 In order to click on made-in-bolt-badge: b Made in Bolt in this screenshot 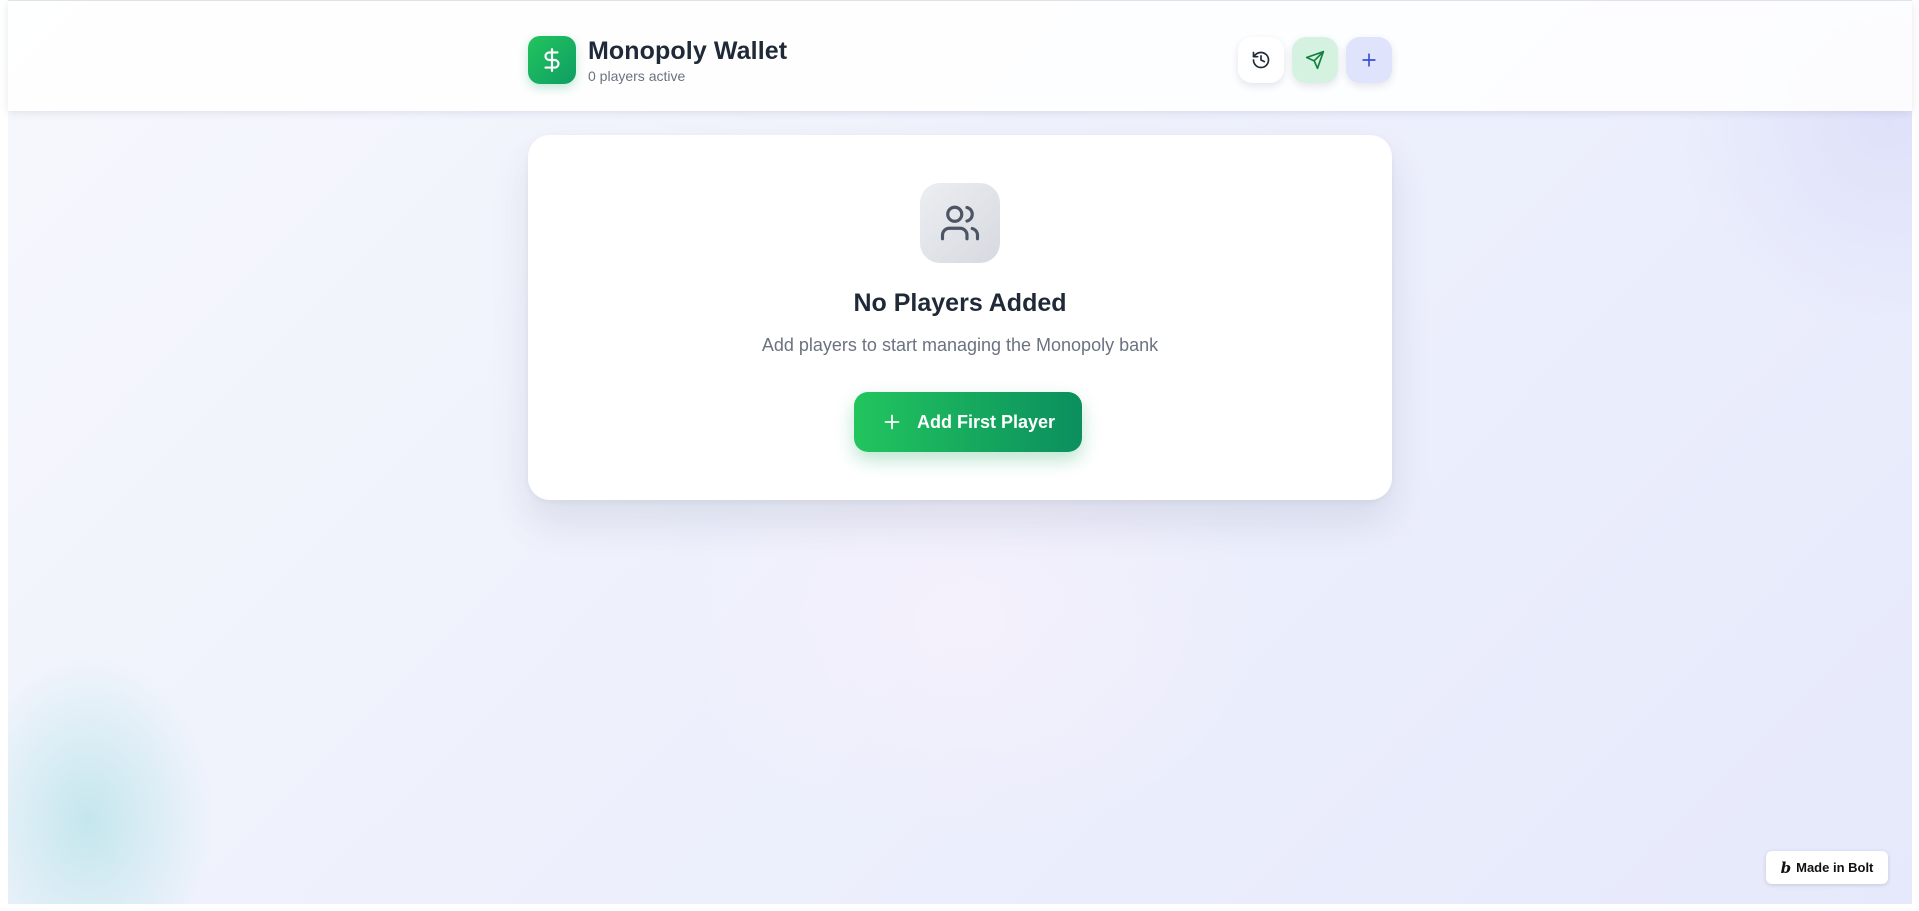, I will do `click(1827, 867)`.